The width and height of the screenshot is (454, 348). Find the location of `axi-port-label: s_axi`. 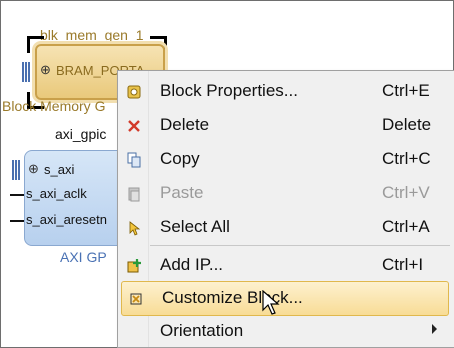

axi-port-label: s_axi is located at coordinates (59, 169).